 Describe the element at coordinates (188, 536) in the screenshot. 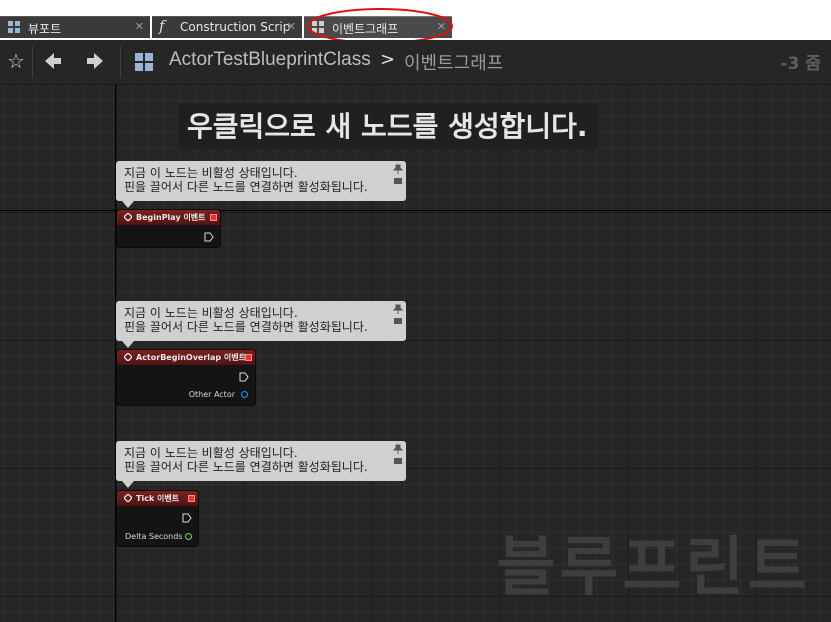

I see `float-pin` at that location.